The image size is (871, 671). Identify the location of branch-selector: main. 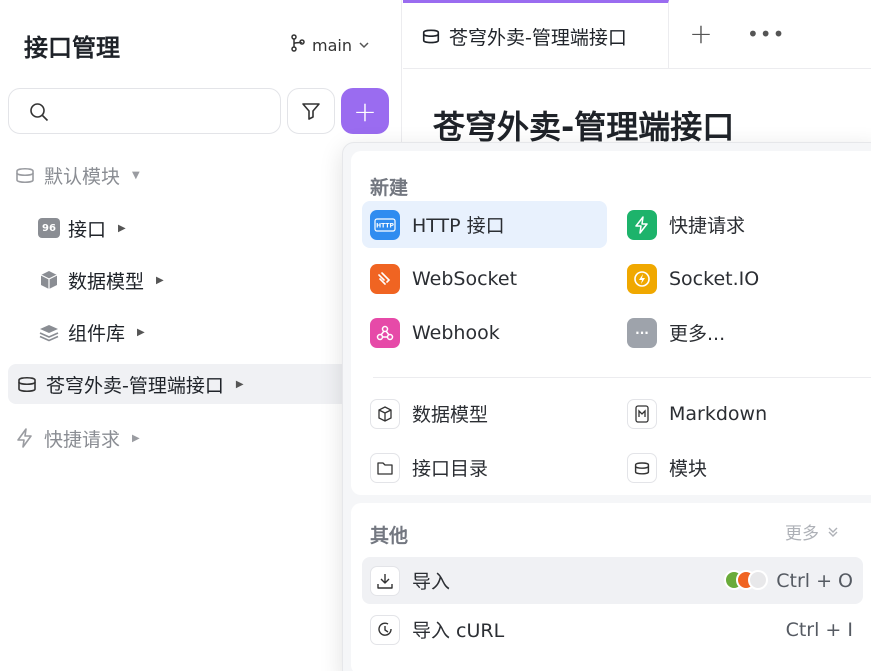
(330, 45).